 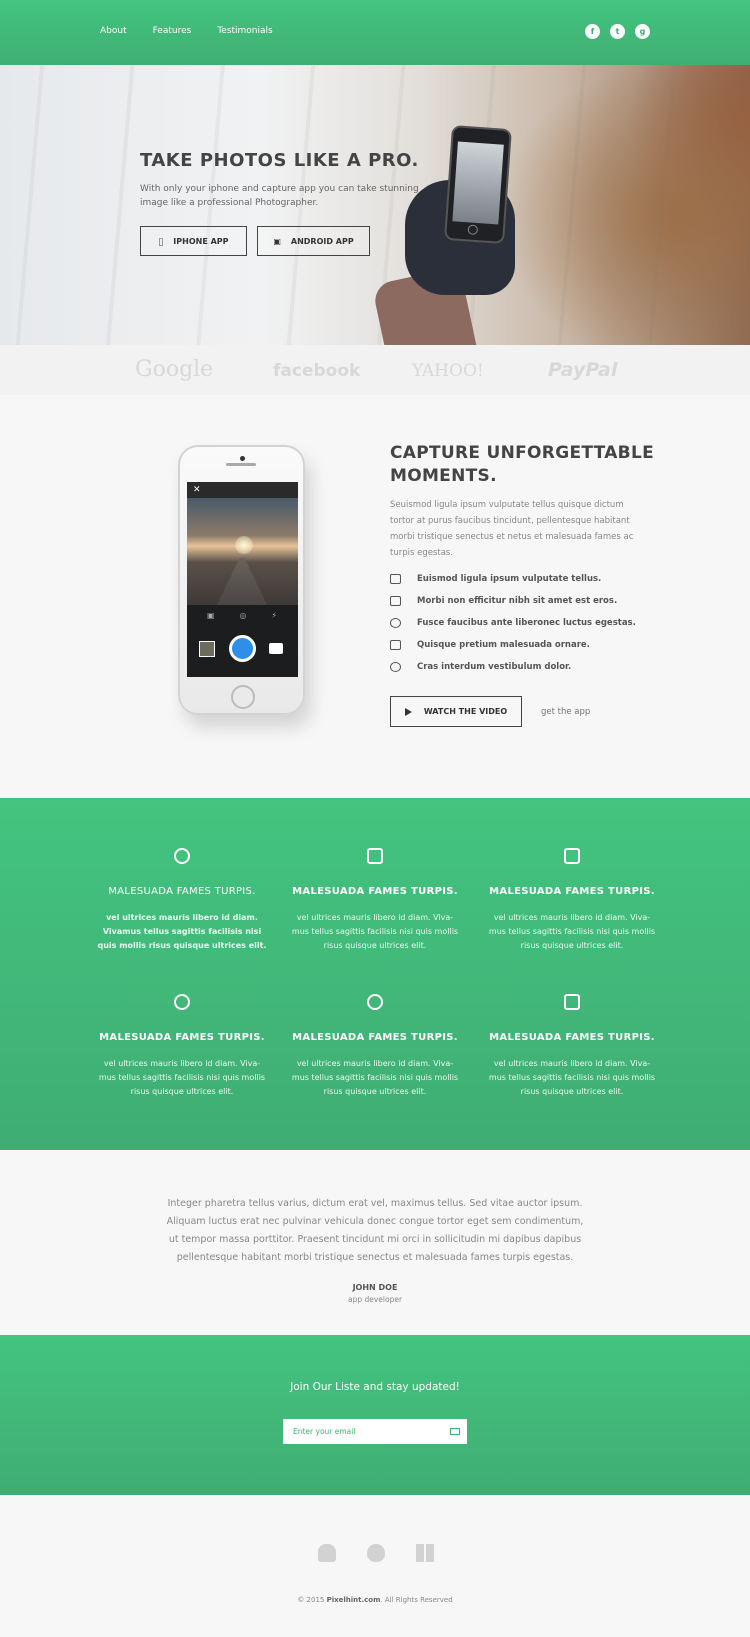 What do you see at coordinates (182, 856) in the screenshot?
I see `shapes-icon` at bounding box center [182, 856].